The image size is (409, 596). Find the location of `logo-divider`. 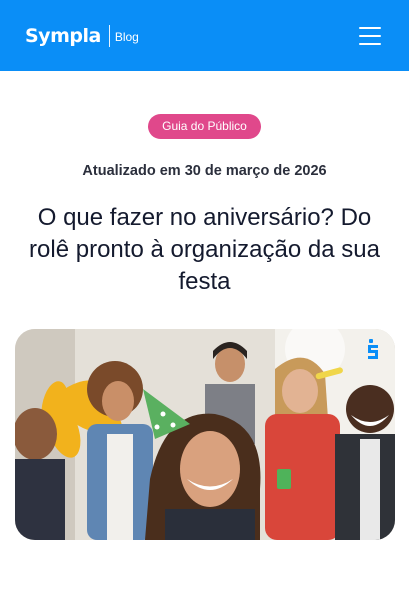

logo-divider is located at coordinates (109, 35).